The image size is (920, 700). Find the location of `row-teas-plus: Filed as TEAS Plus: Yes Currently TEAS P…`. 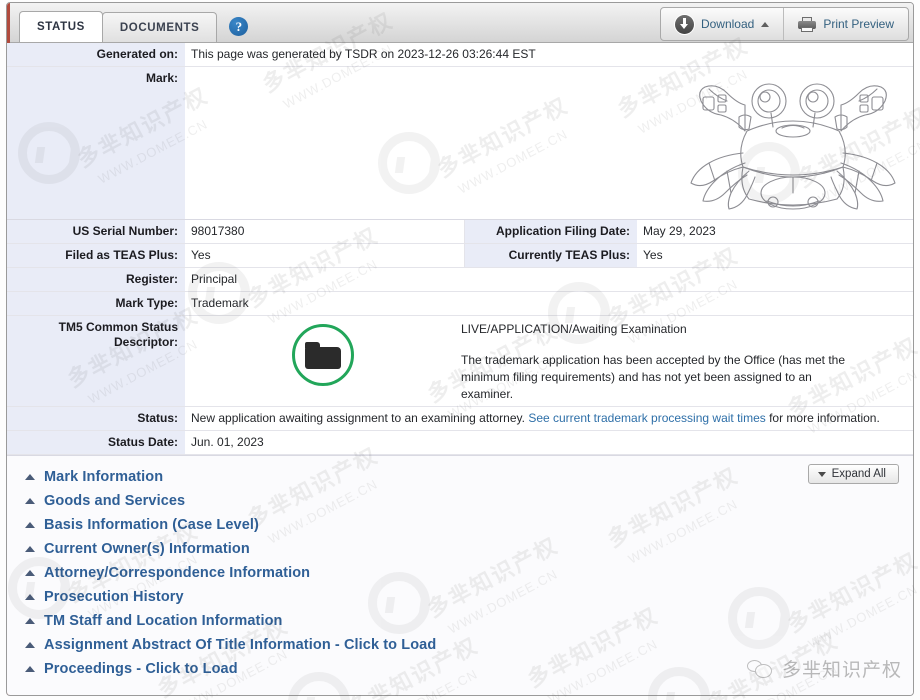

row-teas-plus: Filed as TEAS Plus: Yes Currently TEAS P… is located at coordinates (460, 256).